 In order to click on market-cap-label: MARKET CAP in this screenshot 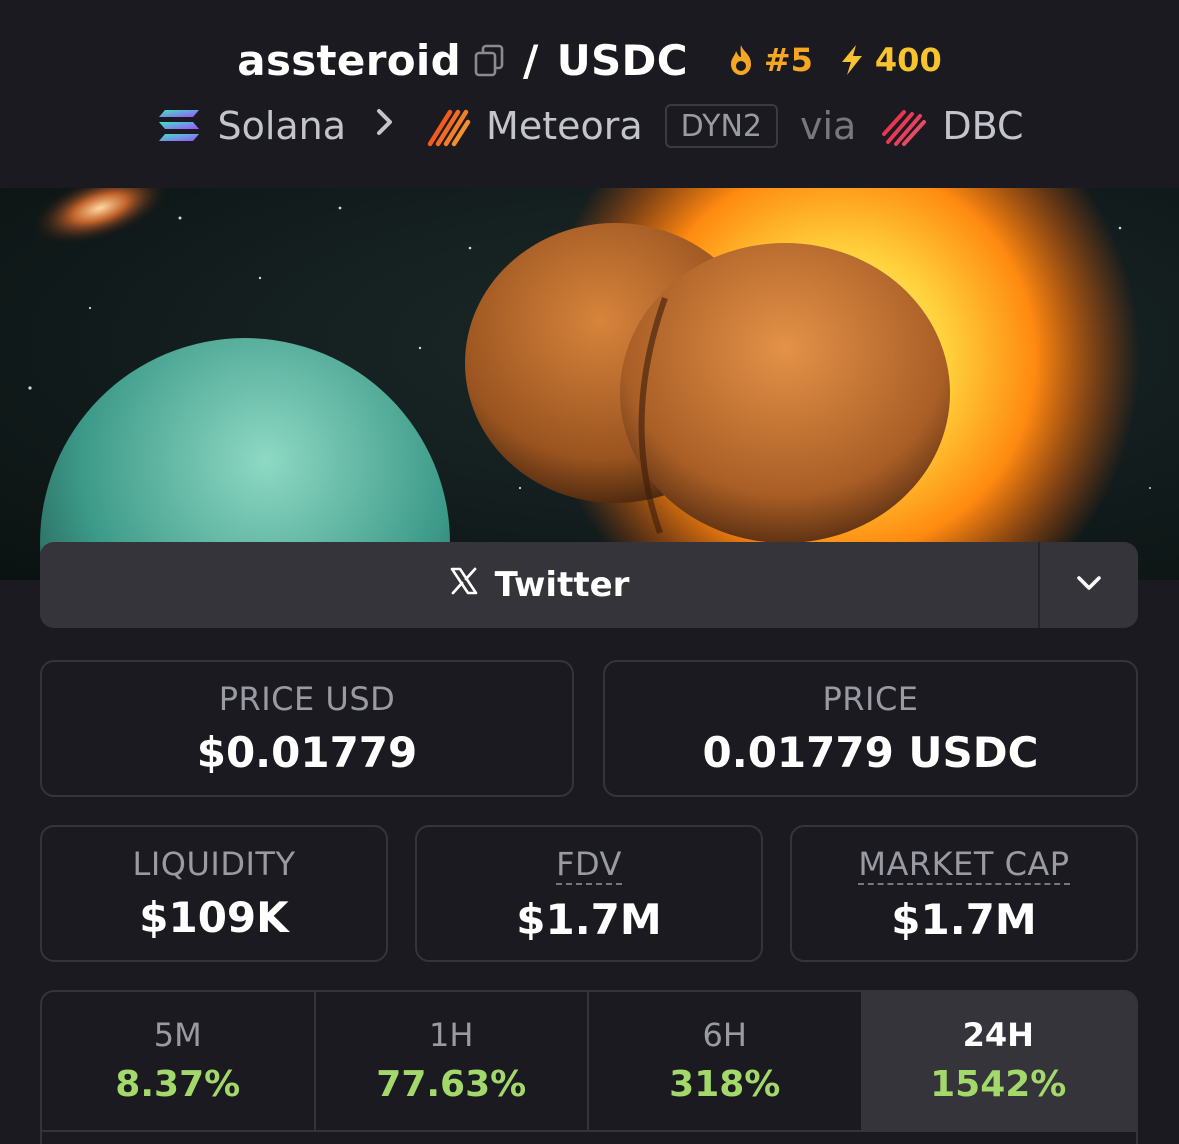, I will do `click(964, 865)`.